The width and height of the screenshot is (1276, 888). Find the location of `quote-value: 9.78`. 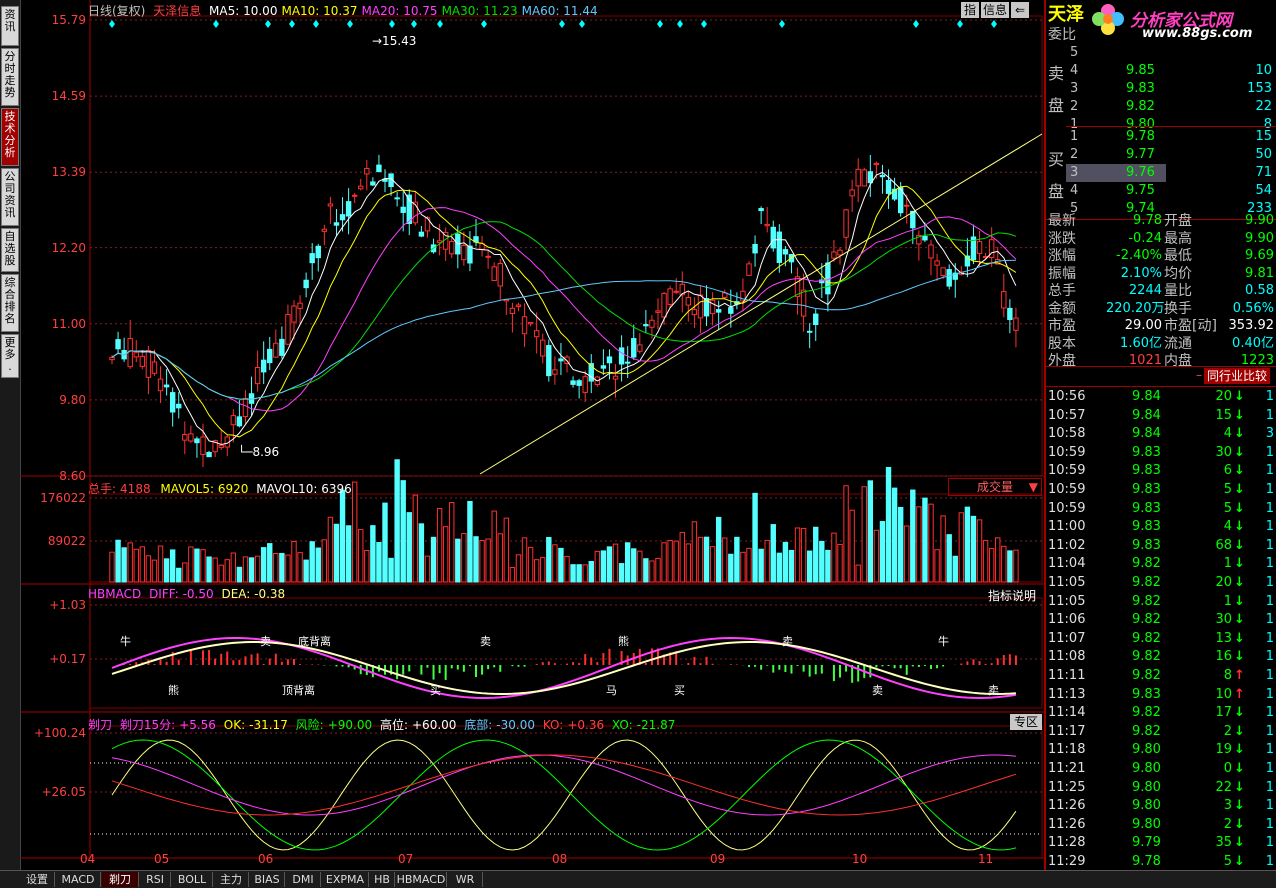

quote-value: 9.78 is located at coordinates (1147, 220).